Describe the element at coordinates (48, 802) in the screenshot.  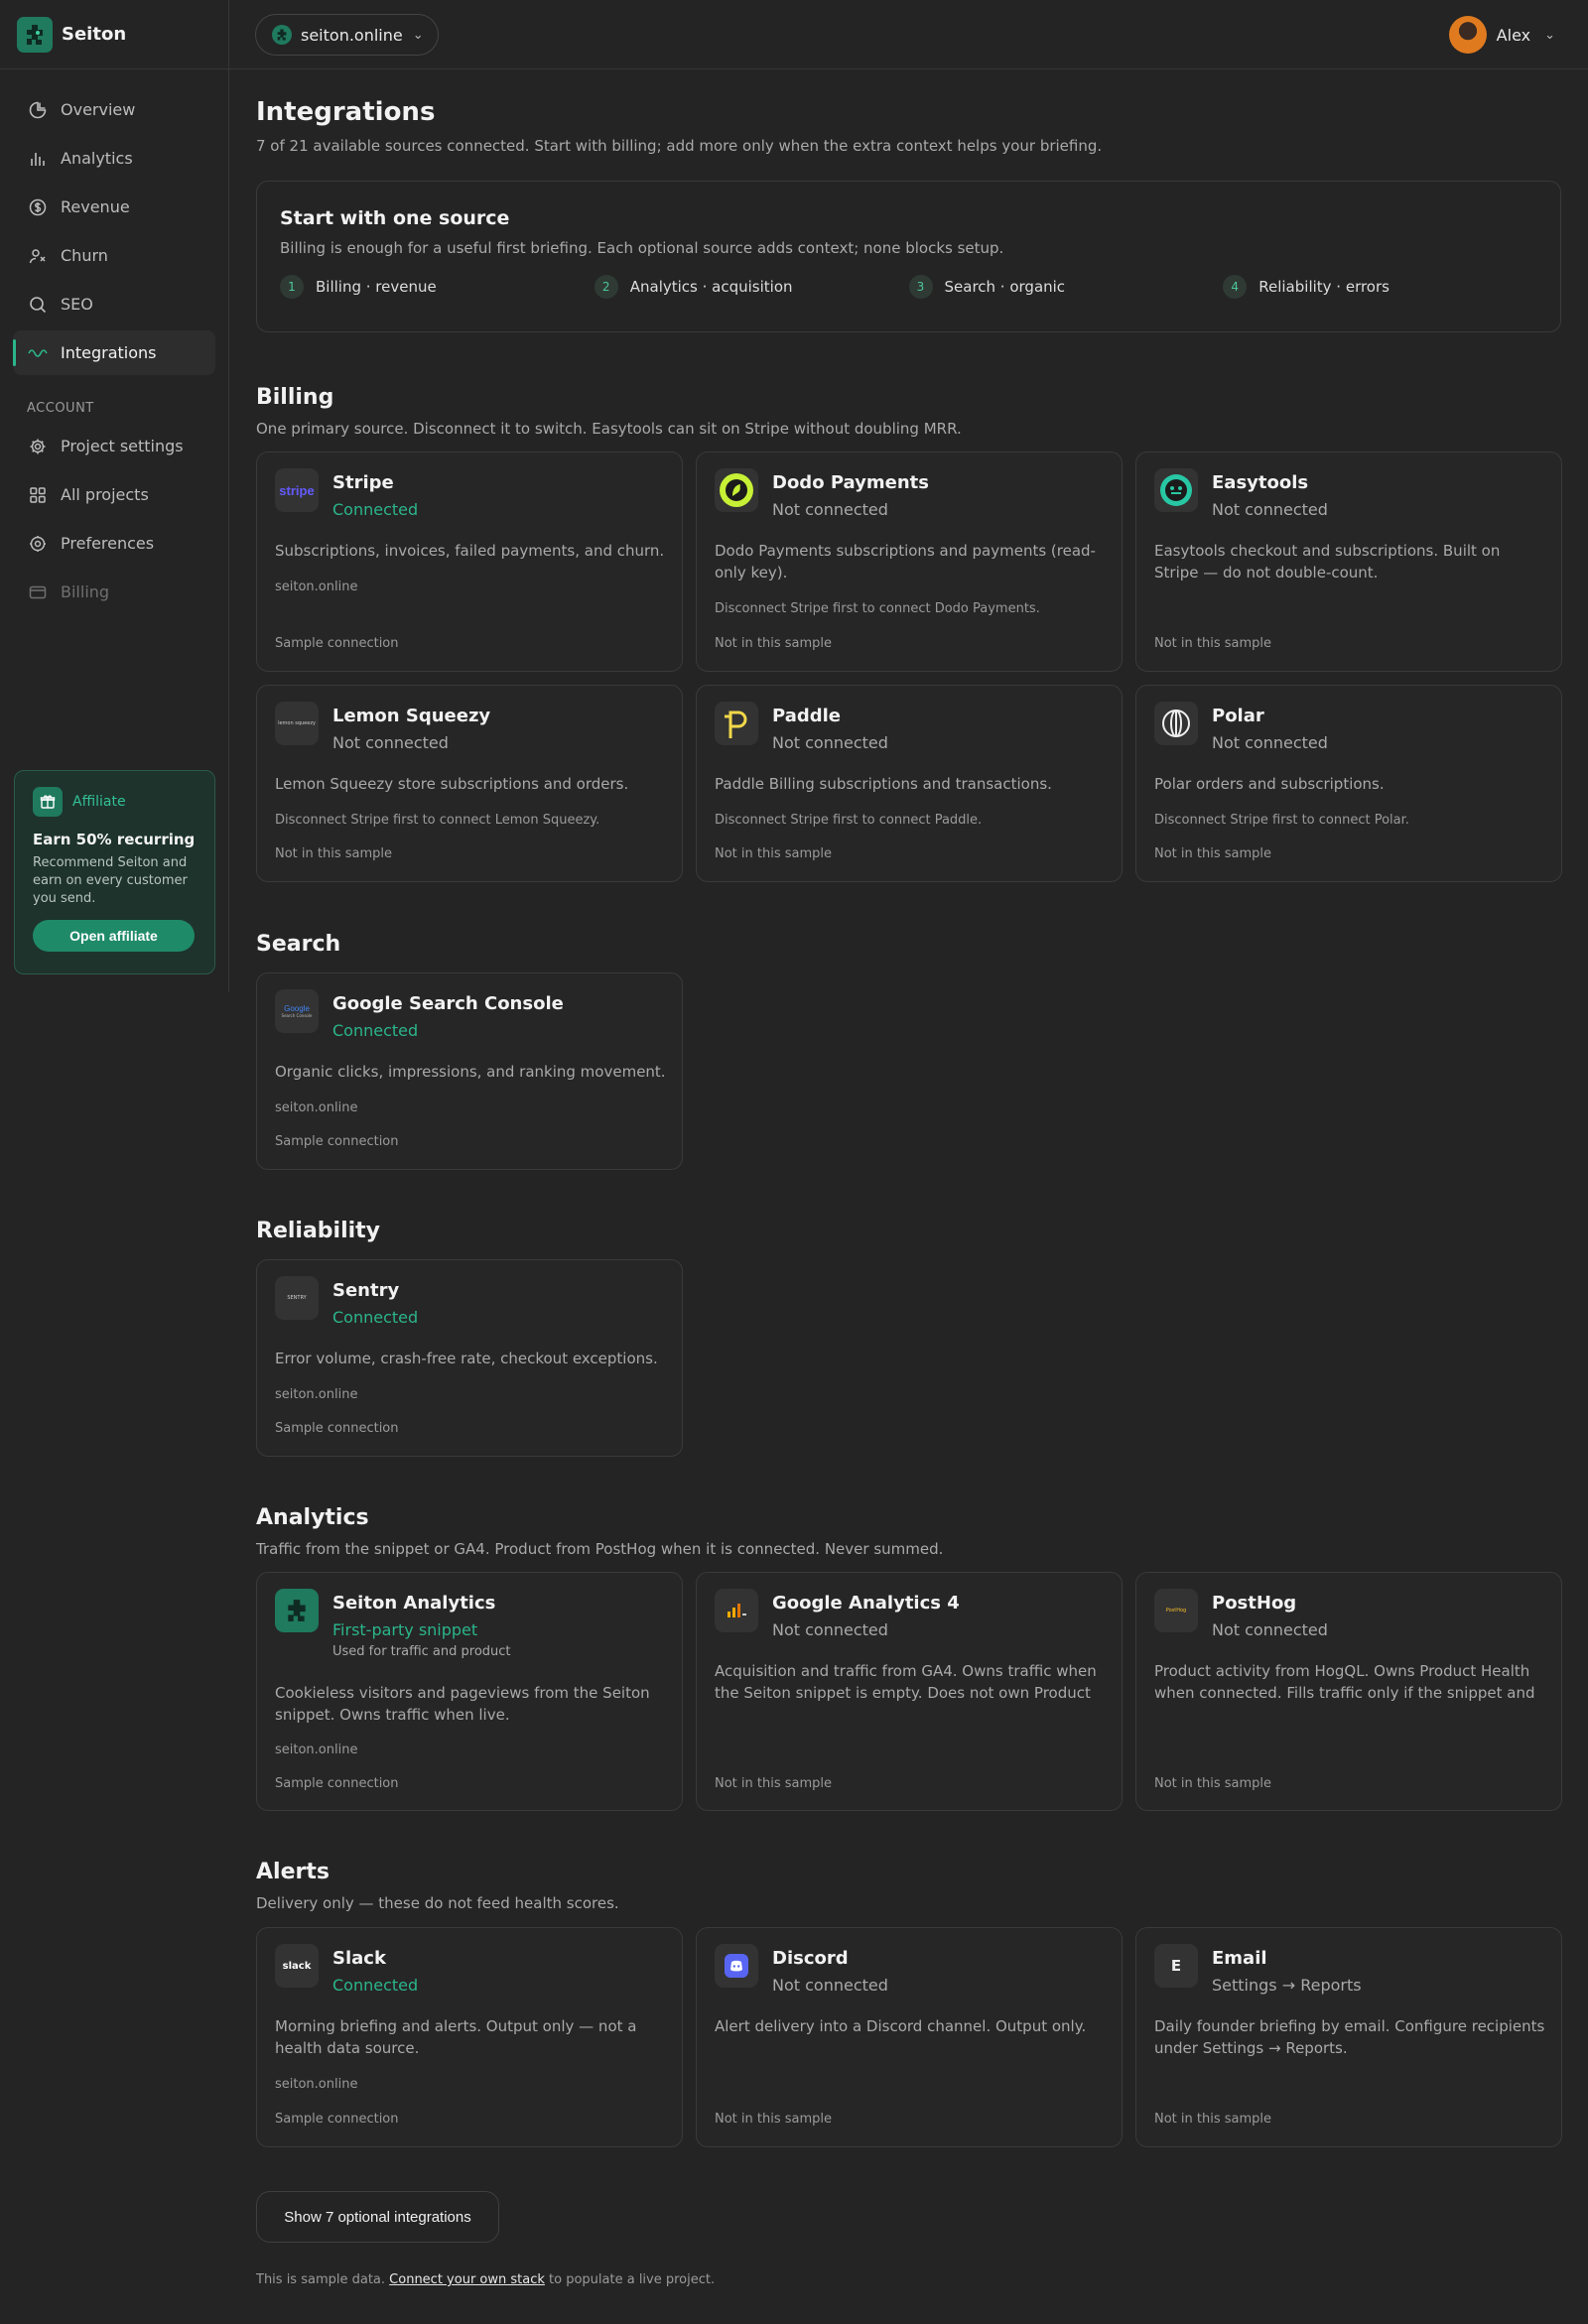
I see `gift-icon` at that location.